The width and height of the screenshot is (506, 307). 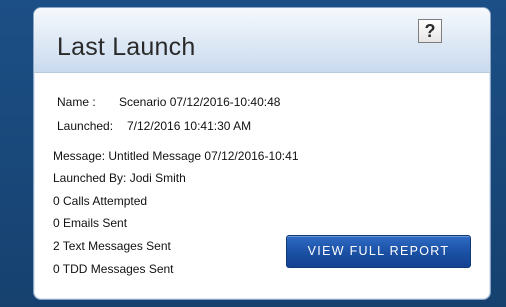 I want to click on calls-attempted-count: 0 Calls Attempted, so click(x=100, y=201).